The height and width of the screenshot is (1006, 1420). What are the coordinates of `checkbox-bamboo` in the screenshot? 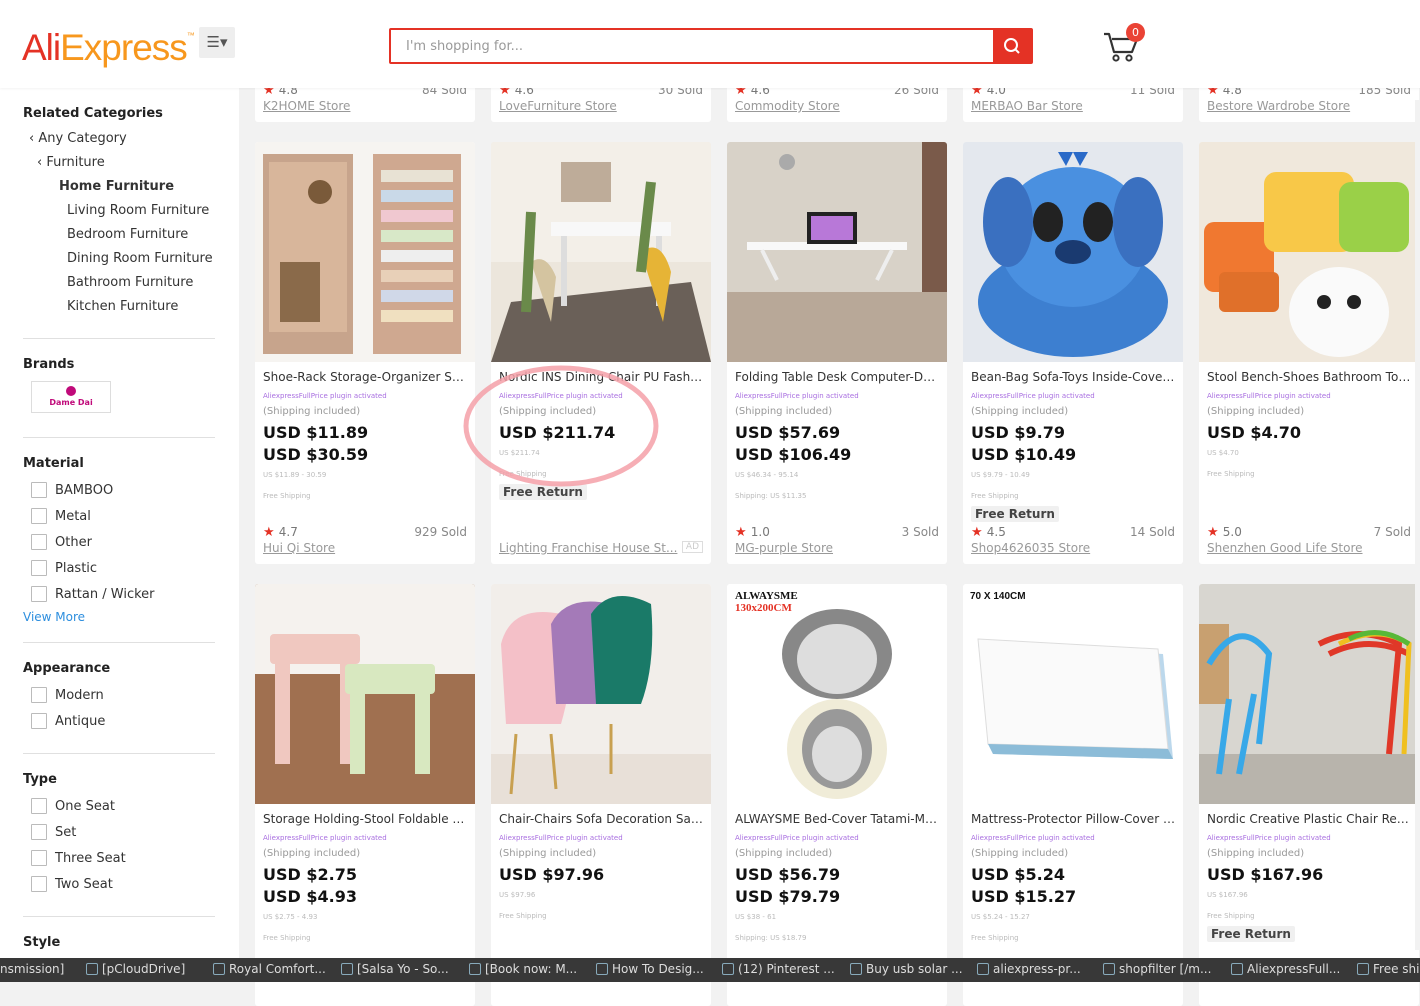 It's located at (39, 490).